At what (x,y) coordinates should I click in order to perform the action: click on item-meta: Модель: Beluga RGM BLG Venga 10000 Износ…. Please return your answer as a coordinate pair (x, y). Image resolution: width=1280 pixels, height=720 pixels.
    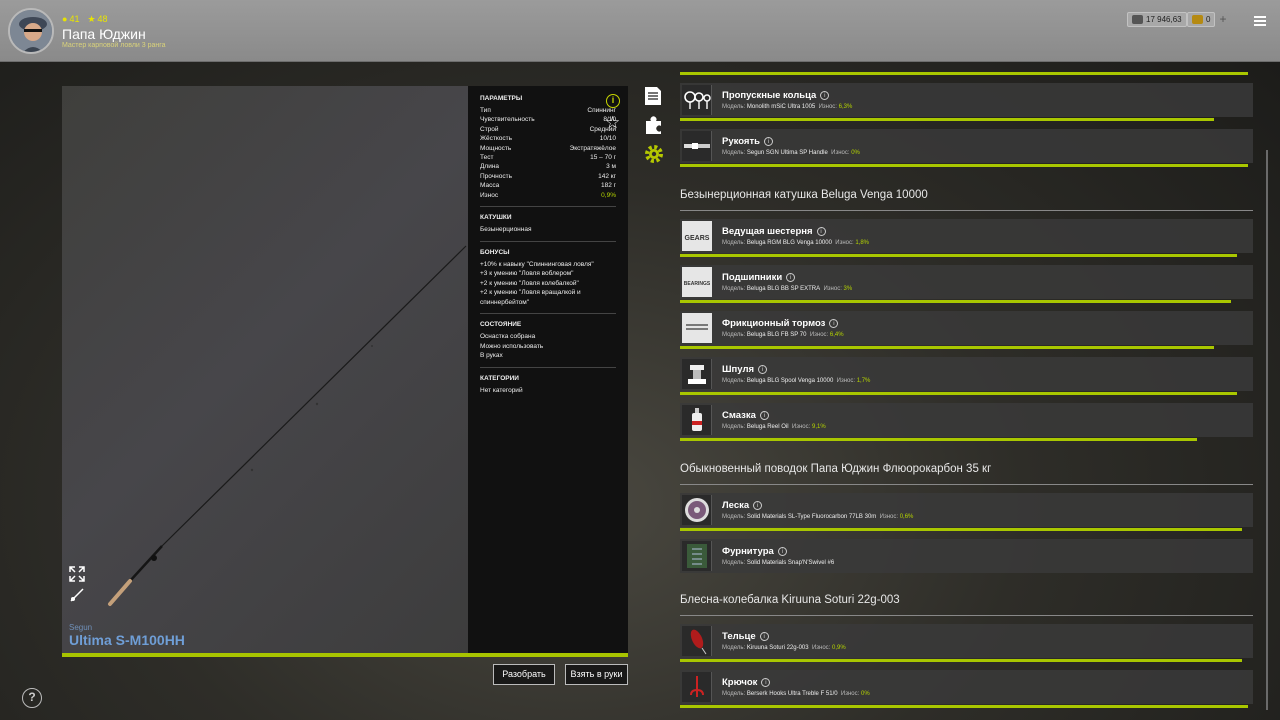
    Looking at the image, I should click on (796, 243).